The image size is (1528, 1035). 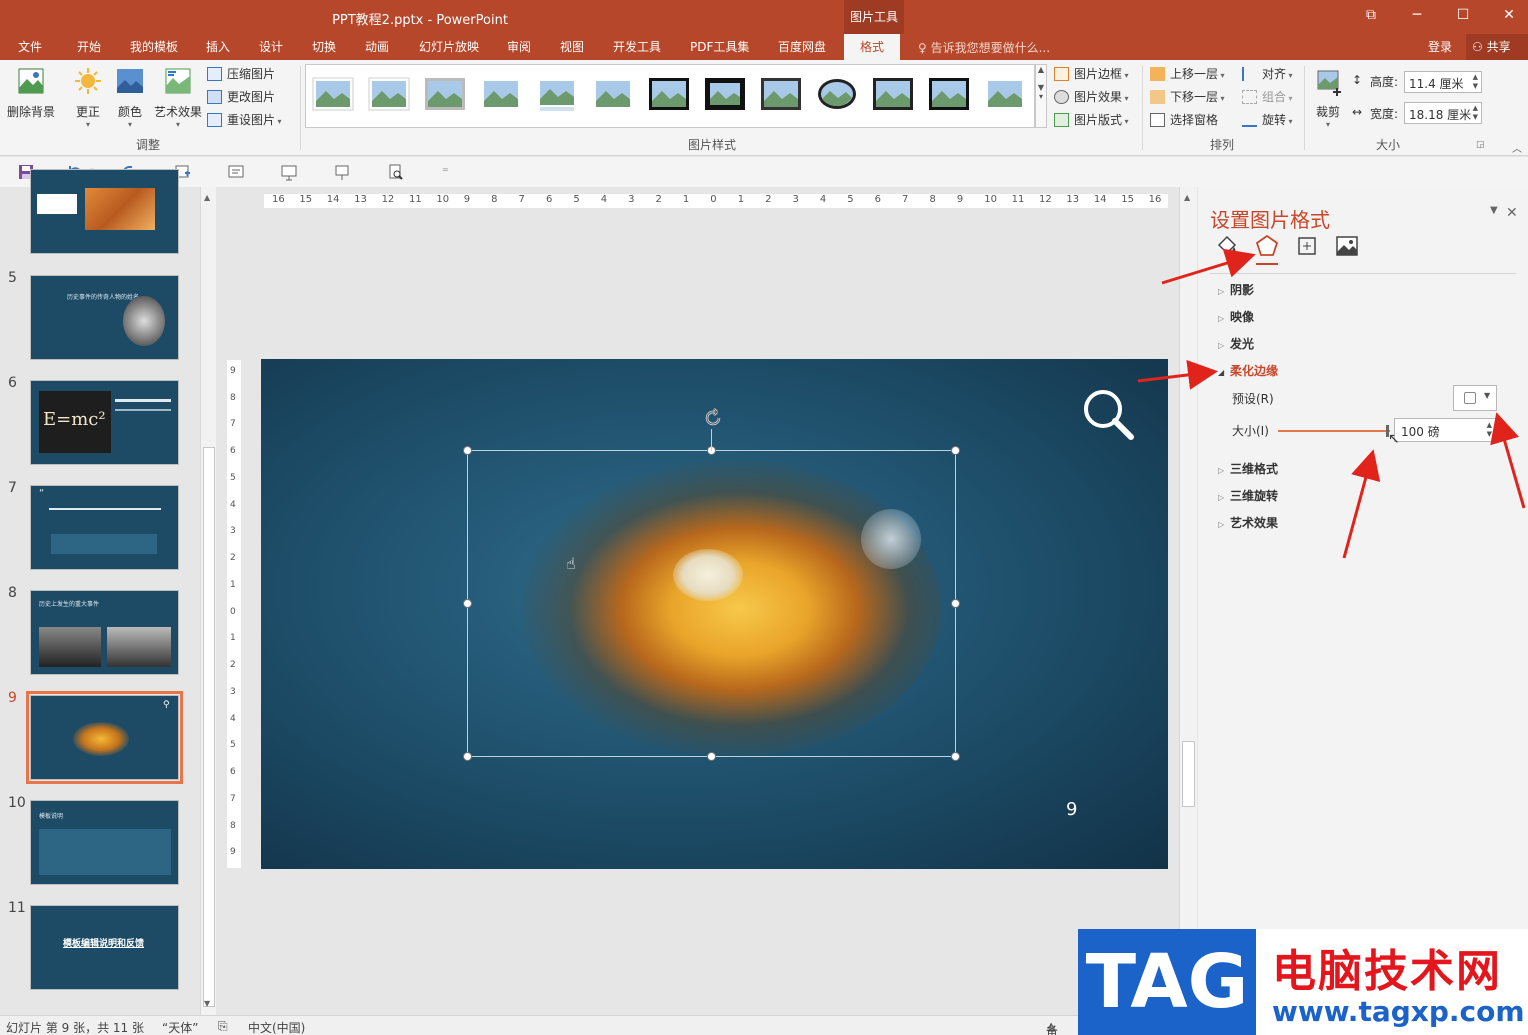 What do you see at coordinates (130, 97) in the screenshot?
I see `color-button: 颜色 ▾` at bounding box center [130, 97].